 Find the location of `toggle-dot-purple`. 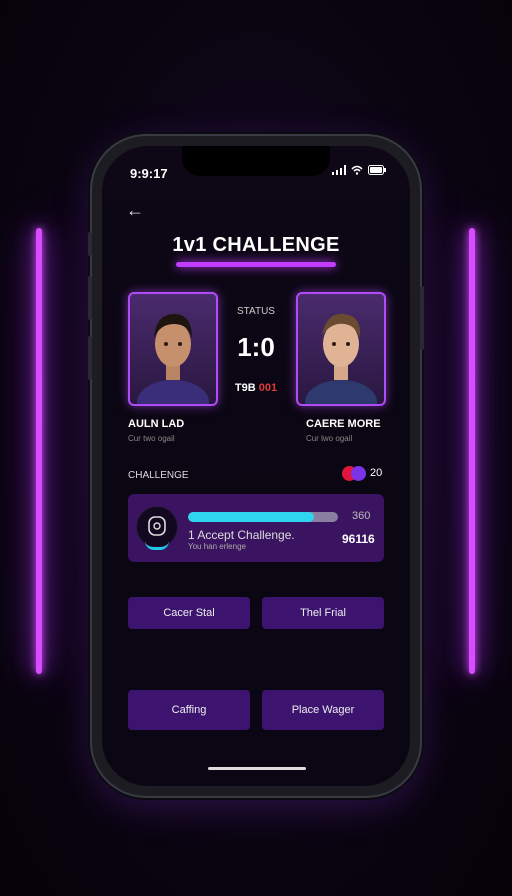

toggle-dot-purple is located at coordinates (358, 473).